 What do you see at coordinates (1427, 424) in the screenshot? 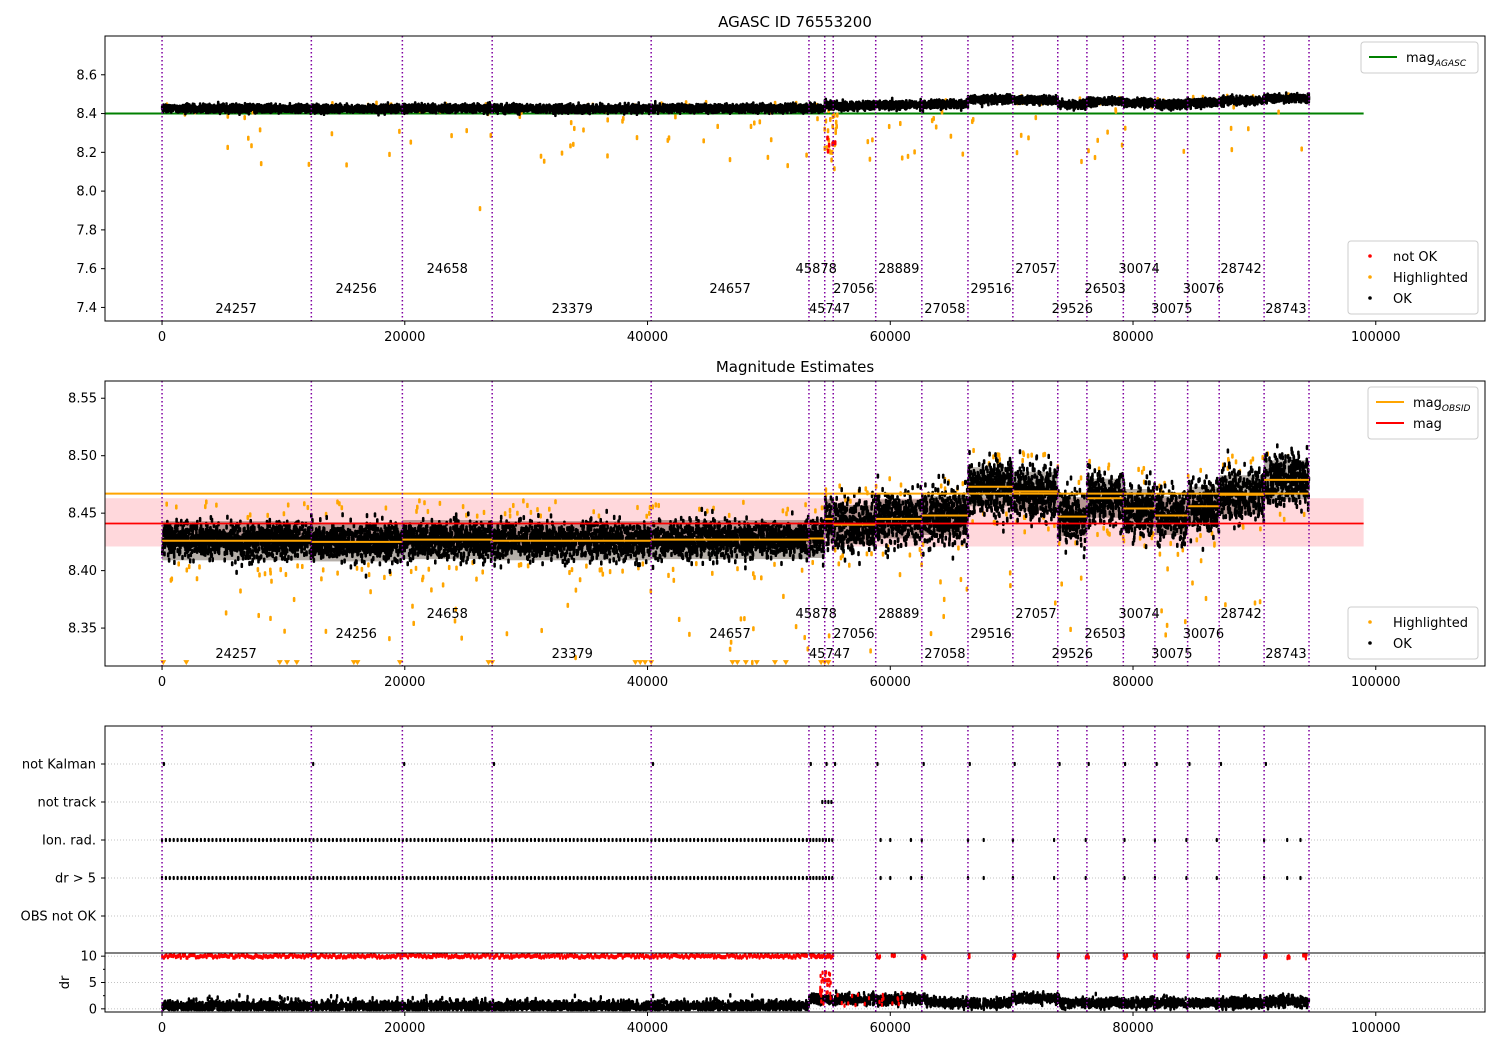
I see `p2-legend-upper-label-text-1: mag` at bounding box center [1427, 424].